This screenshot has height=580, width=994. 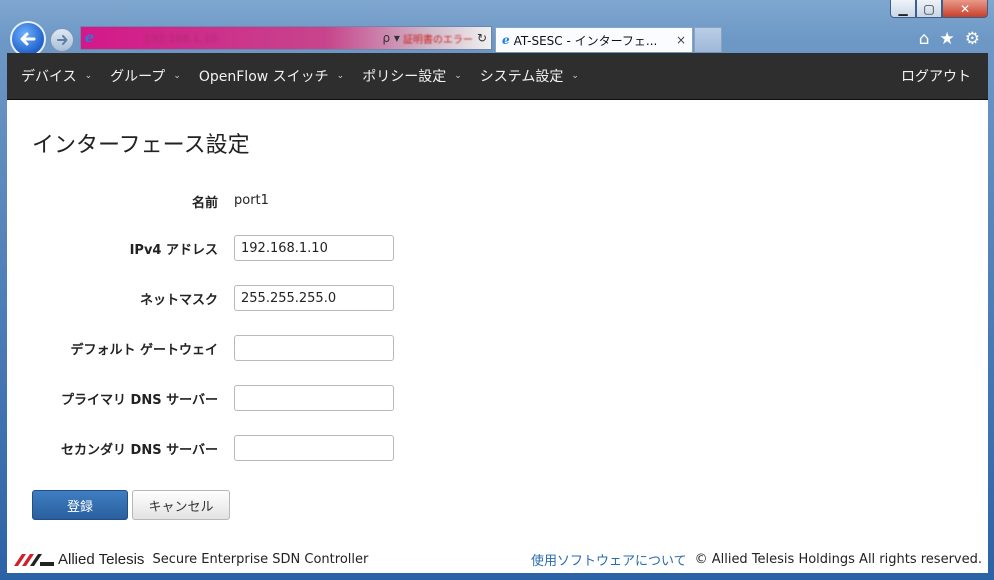 What do you see at coordinates (89, 38) in the screenshot?
I see `ie-page-icon: e` at bounding box center [89, 38].